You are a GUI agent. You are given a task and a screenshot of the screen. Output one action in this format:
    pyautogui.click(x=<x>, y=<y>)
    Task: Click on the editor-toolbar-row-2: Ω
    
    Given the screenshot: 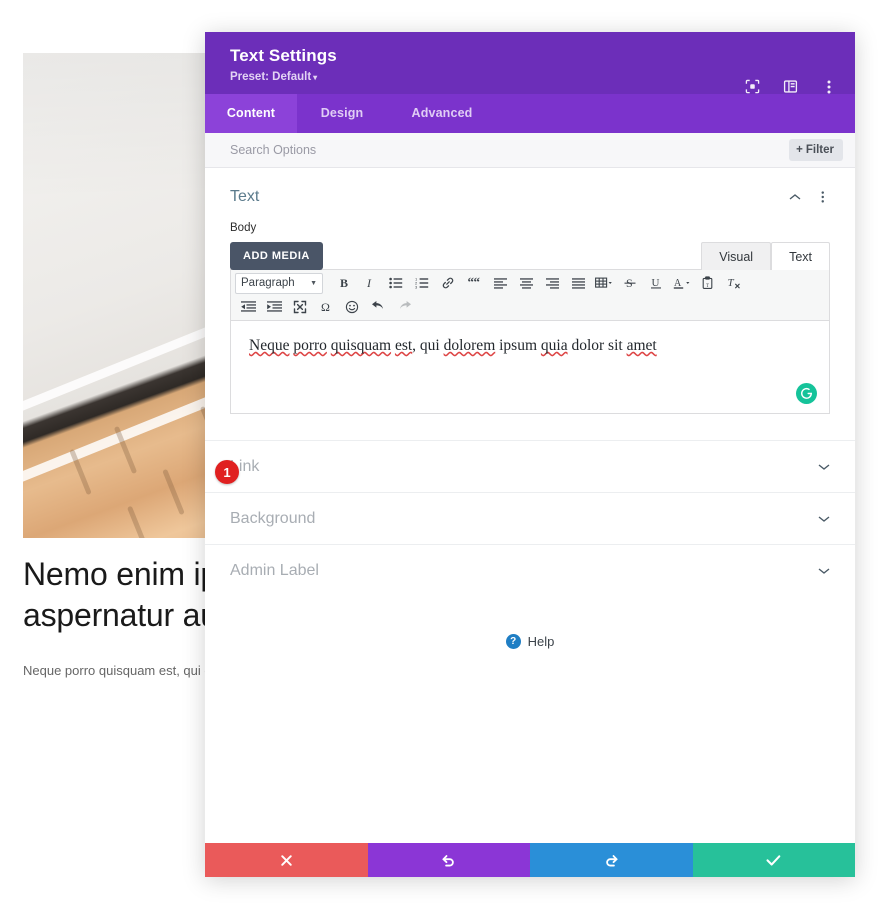 What is the action you would take?
    pyautogui.click(x=530, y=307)
    